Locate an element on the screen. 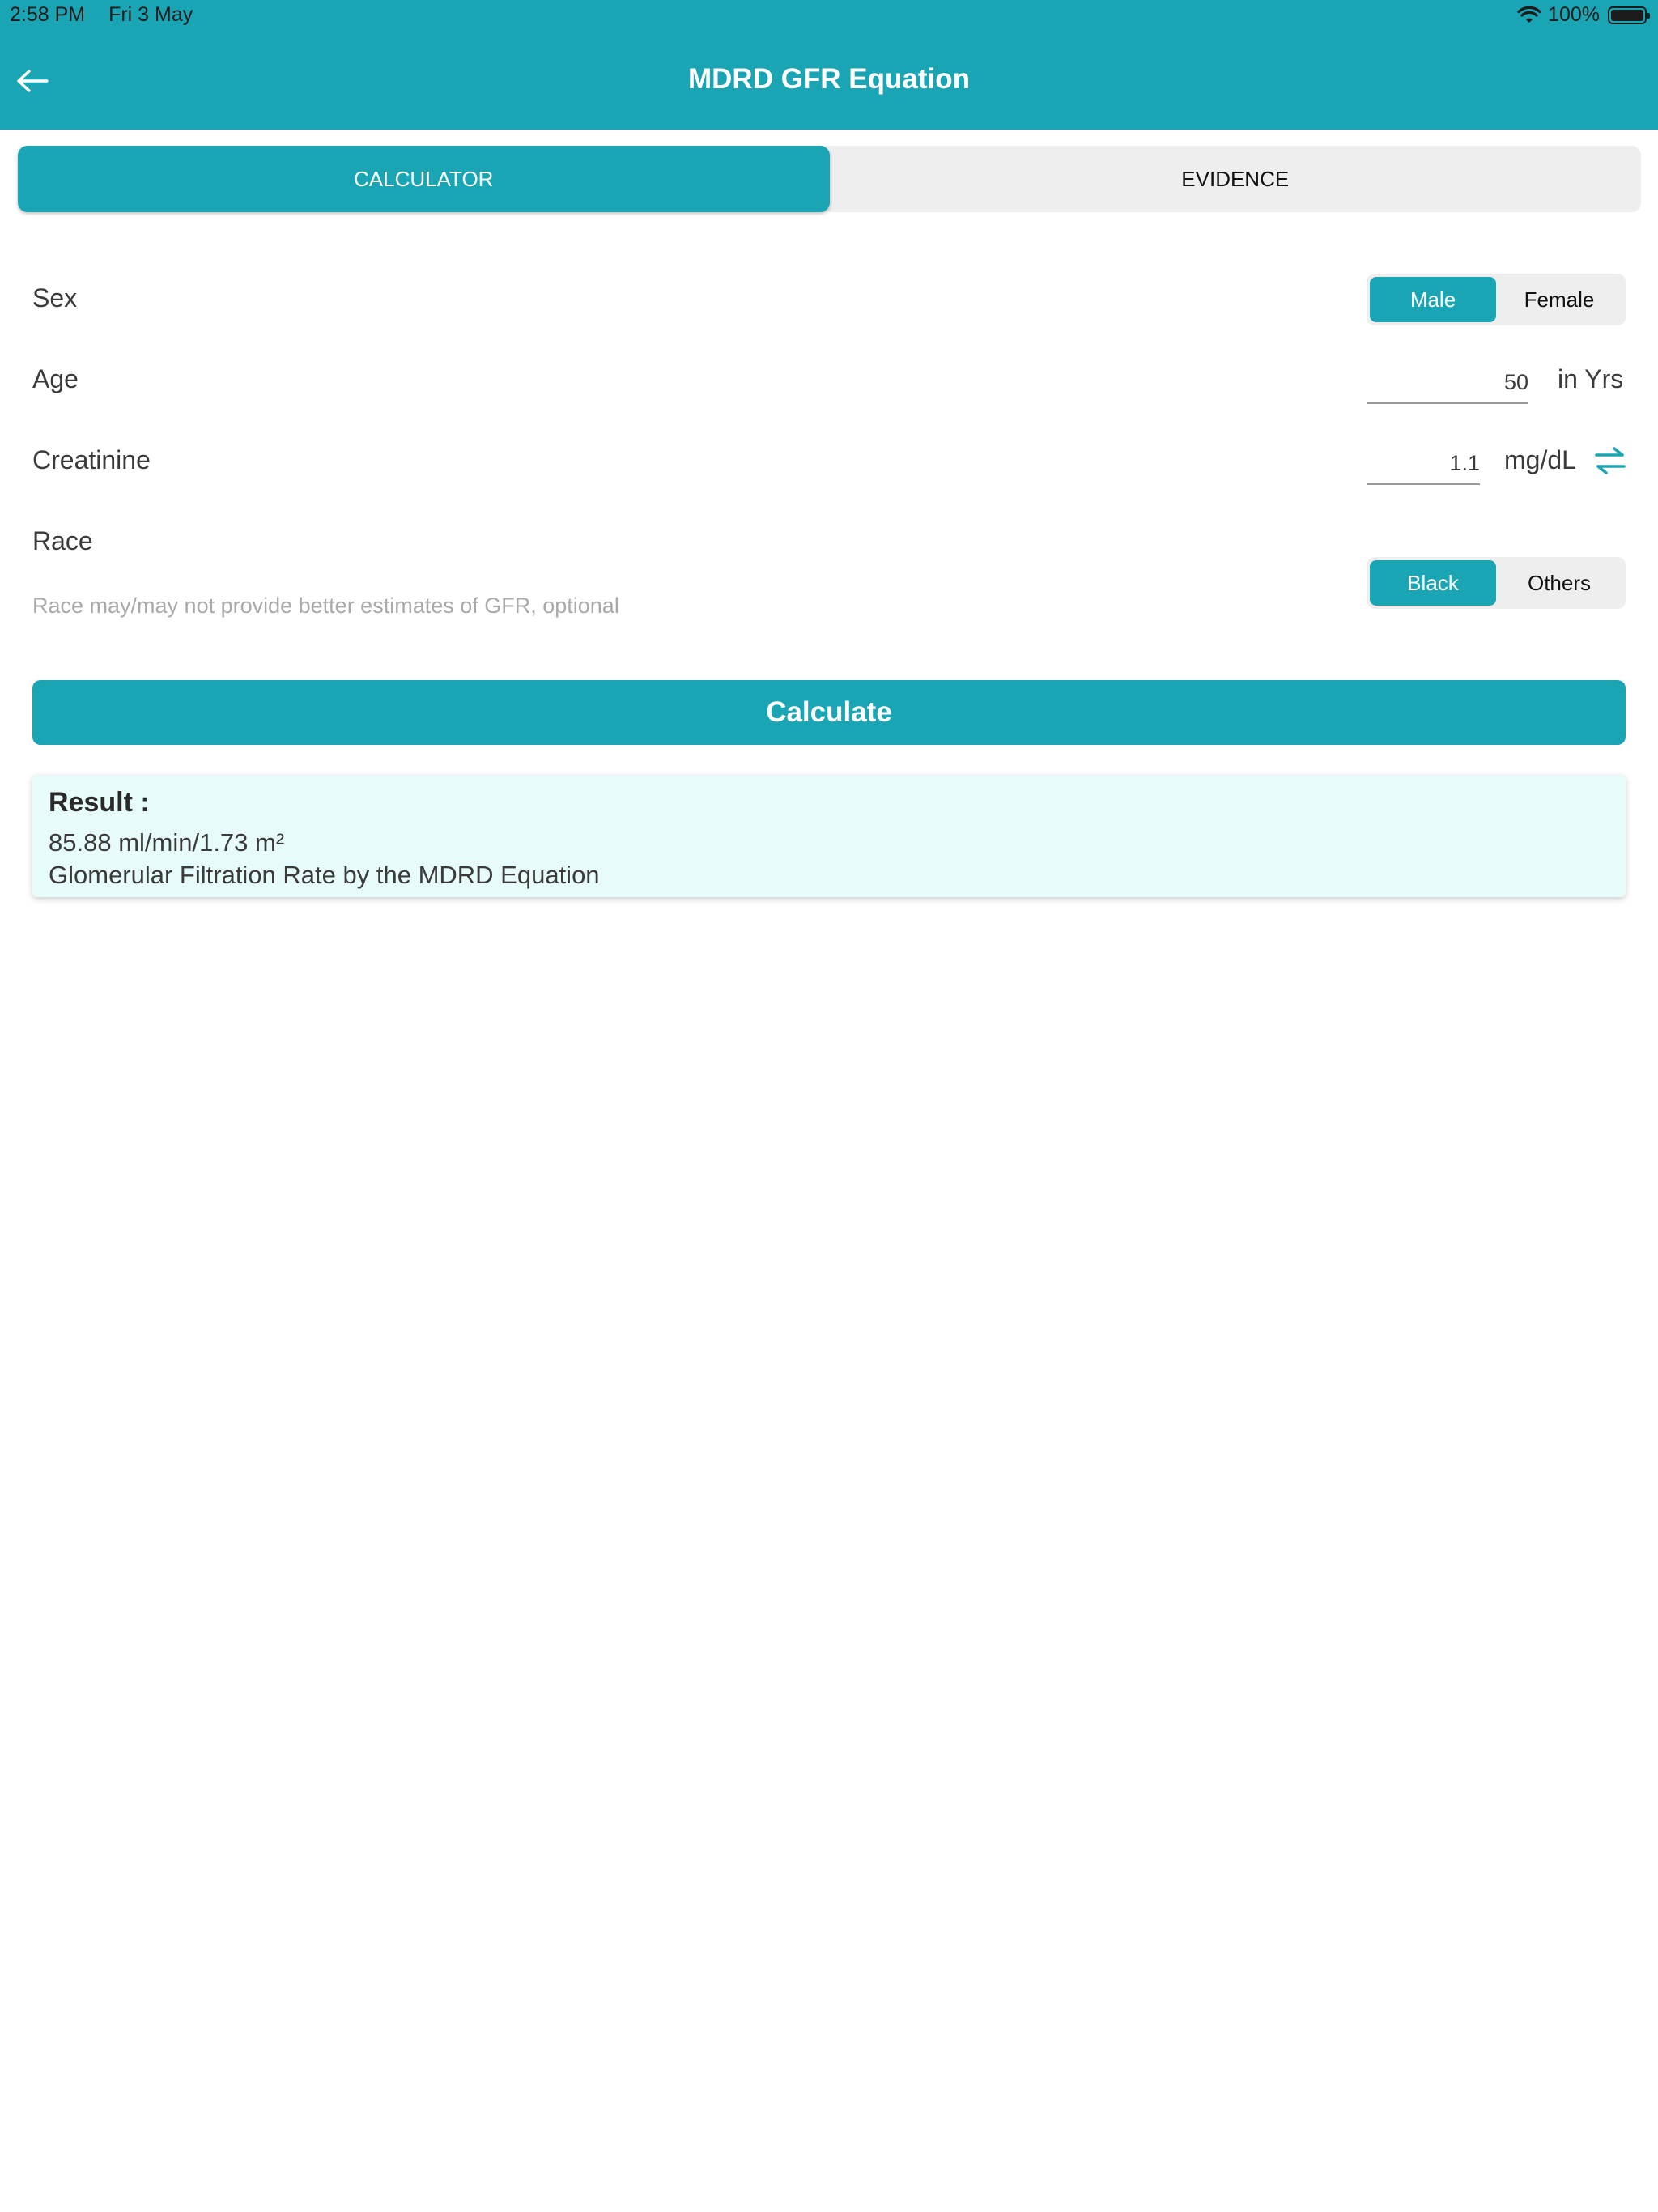  tab-bar: CALCULATOR EVIDENCE is located at coordinates (829, 179).